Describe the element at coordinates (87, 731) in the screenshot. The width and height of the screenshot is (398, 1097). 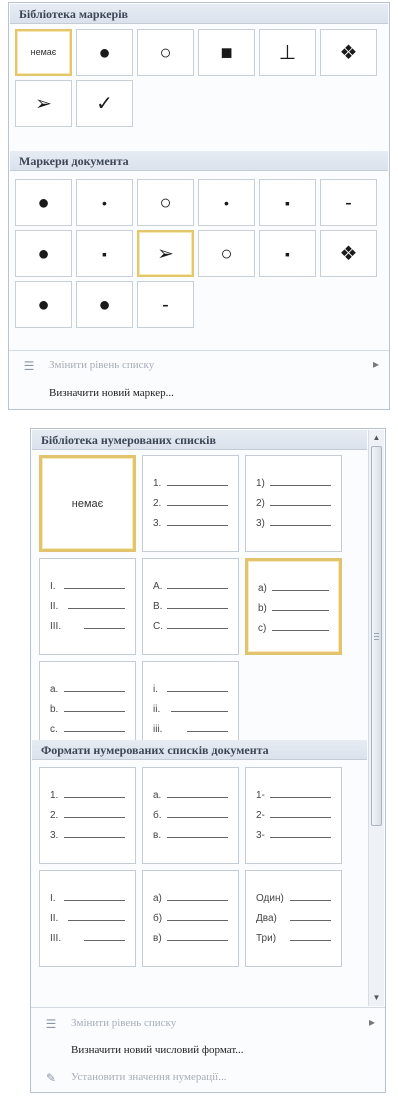
I see `list-level-preview-line: c.` at that location.